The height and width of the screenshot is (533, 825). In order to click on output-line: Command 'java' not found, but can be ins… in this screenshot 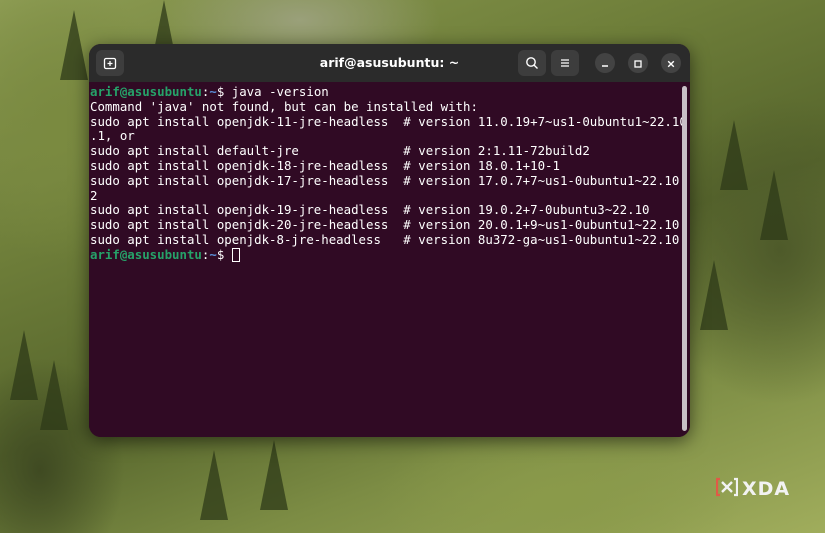, I will do `click(284, 106)`.